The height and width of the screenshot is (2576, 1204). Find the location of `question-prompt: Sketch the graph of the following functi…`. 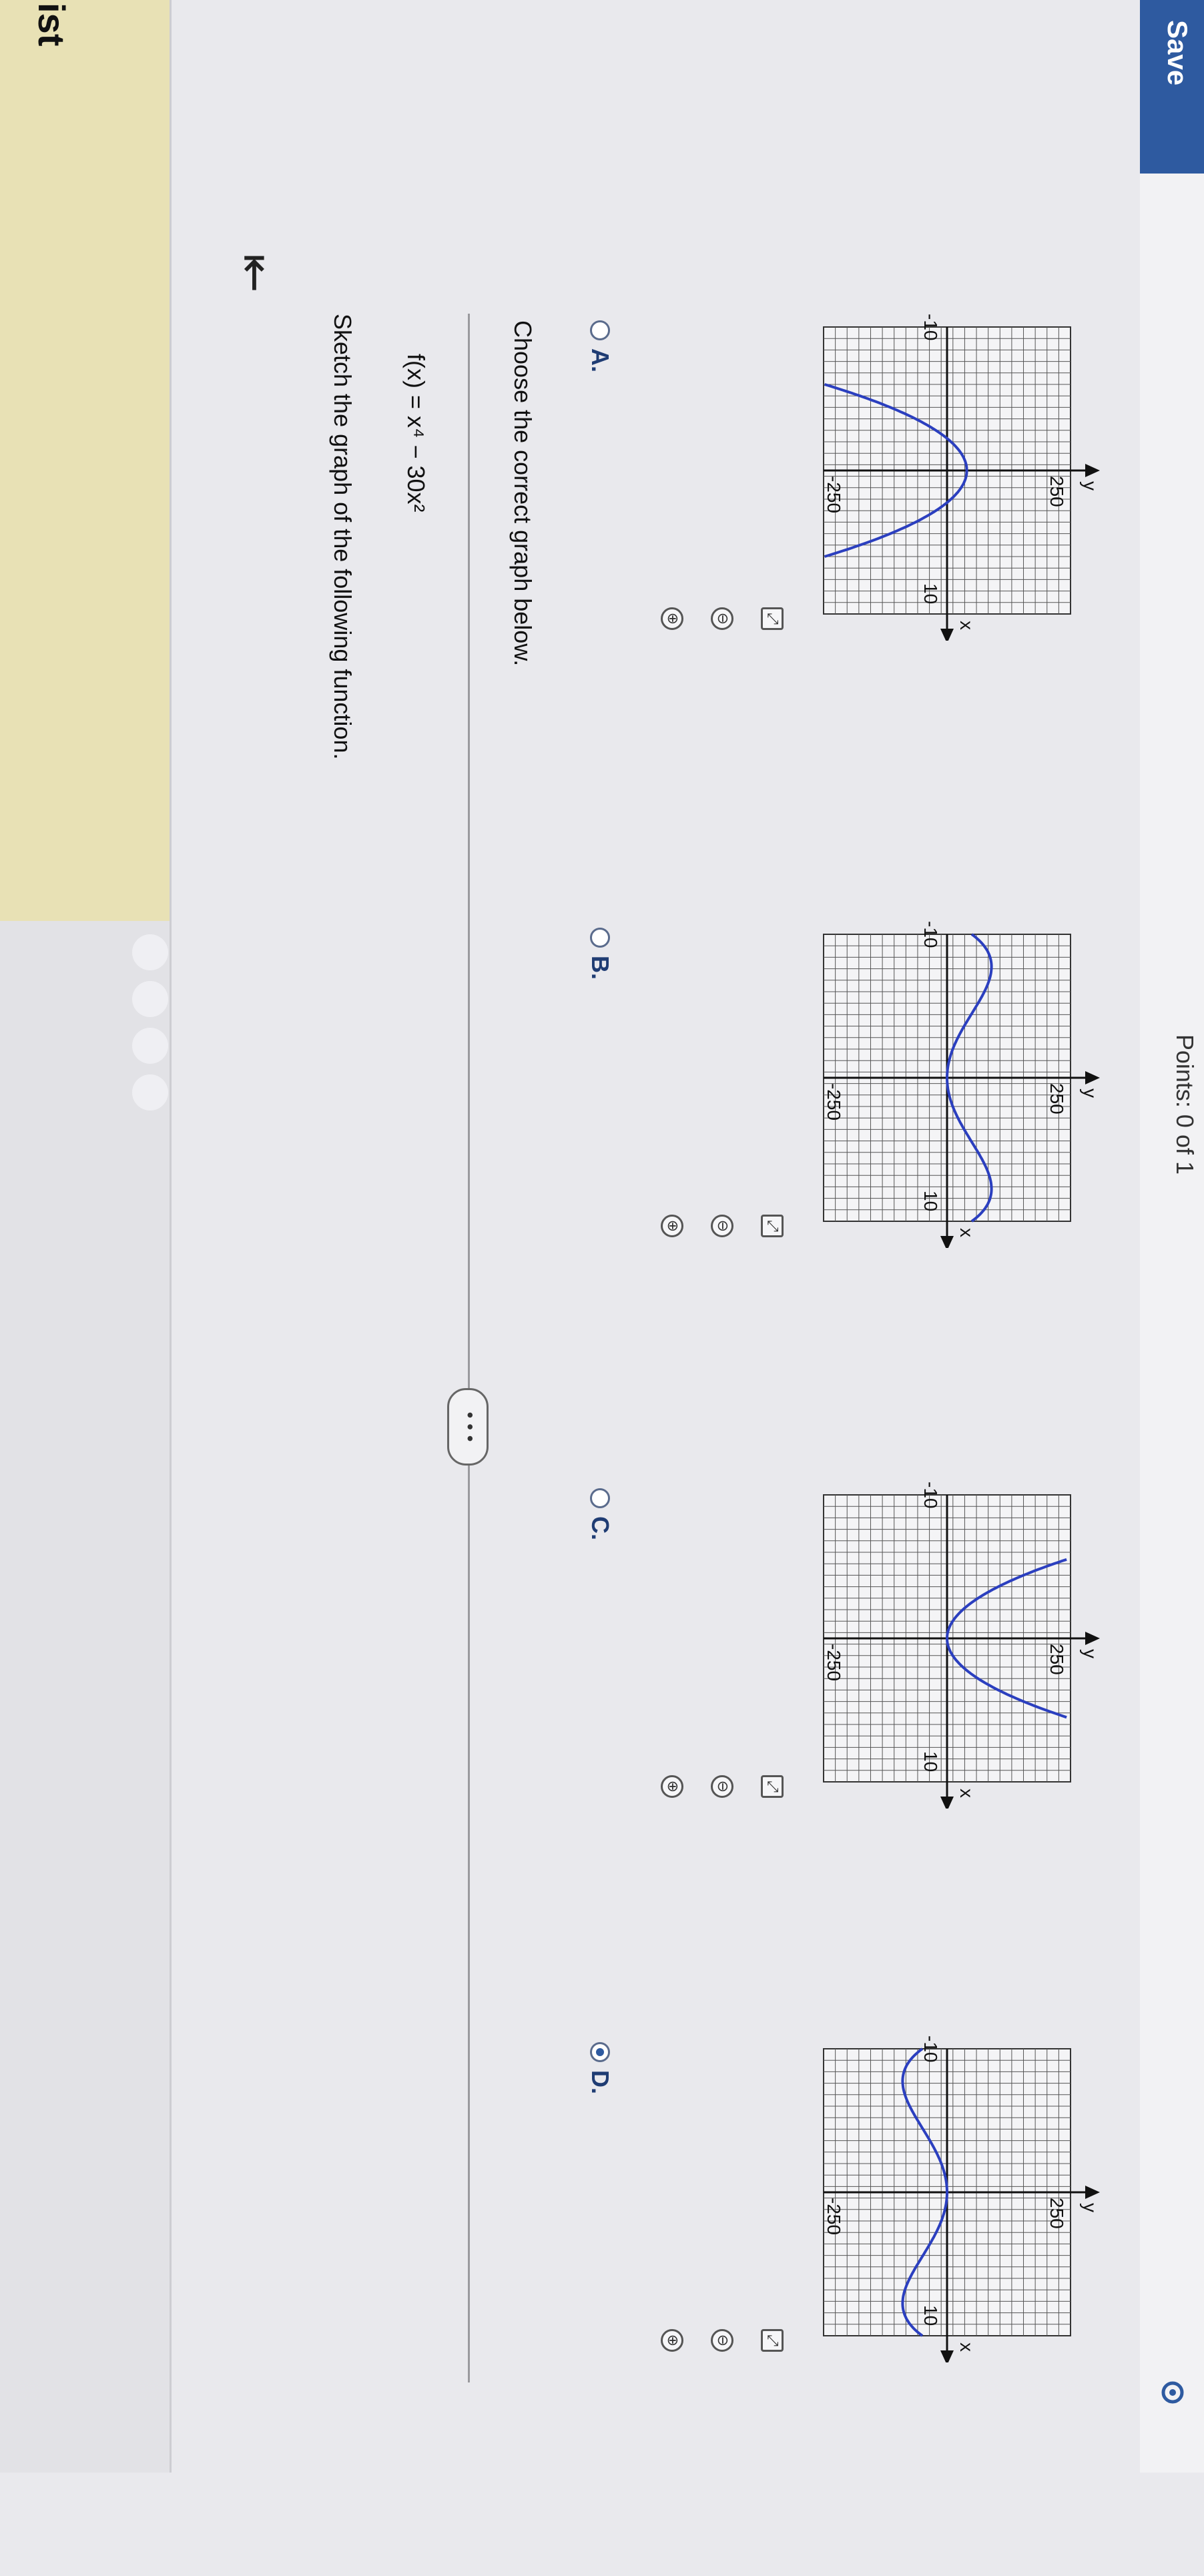

question-prompt: Sketch the graph of the following functi… is located at coordinates (342, 537).